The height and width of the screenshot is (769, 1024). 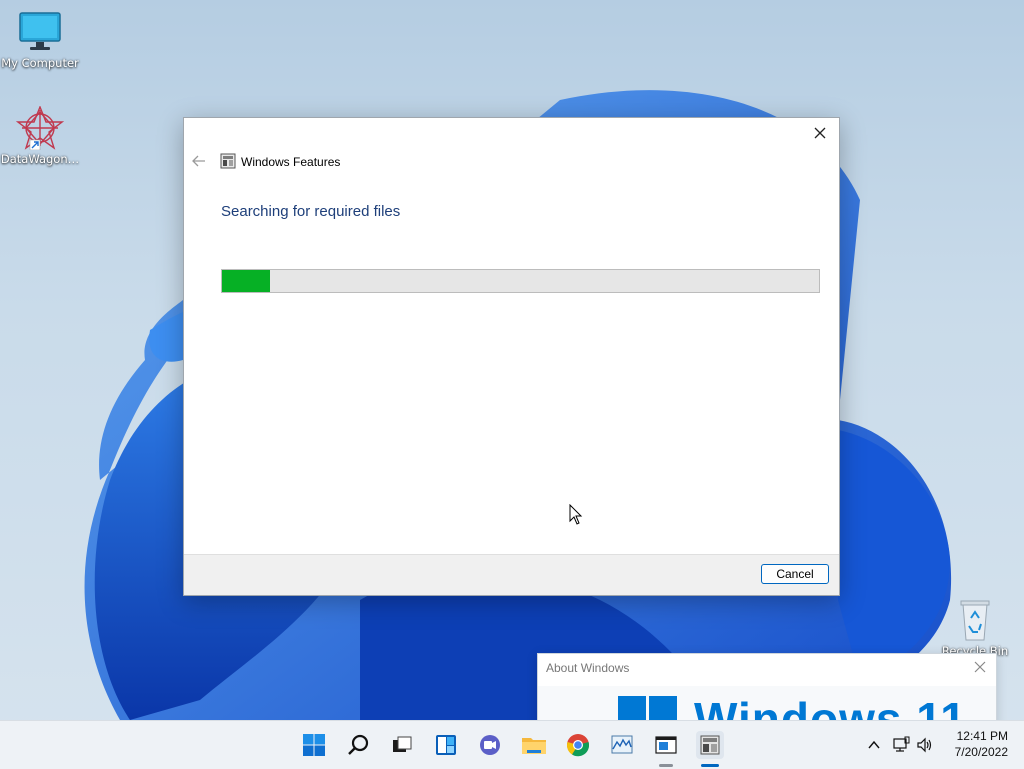 What do you see at coordinates (666, 745) in the screenshot?
I see `window-icon` at bounding box center [666, 745].